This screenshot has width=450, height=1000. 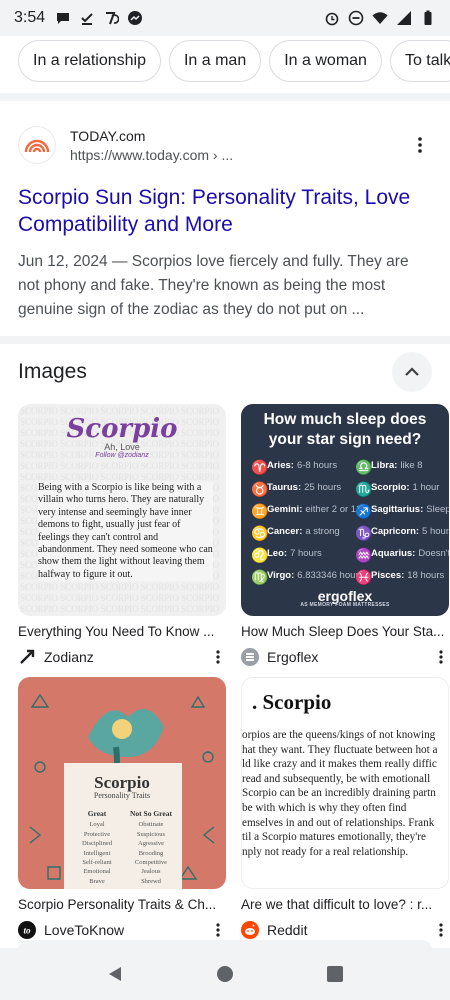 What do you see at coordinates (285, 531) in the screenshot?
I see `zodiac-sign-name: Cancer:` at bounding box center [285, 531].